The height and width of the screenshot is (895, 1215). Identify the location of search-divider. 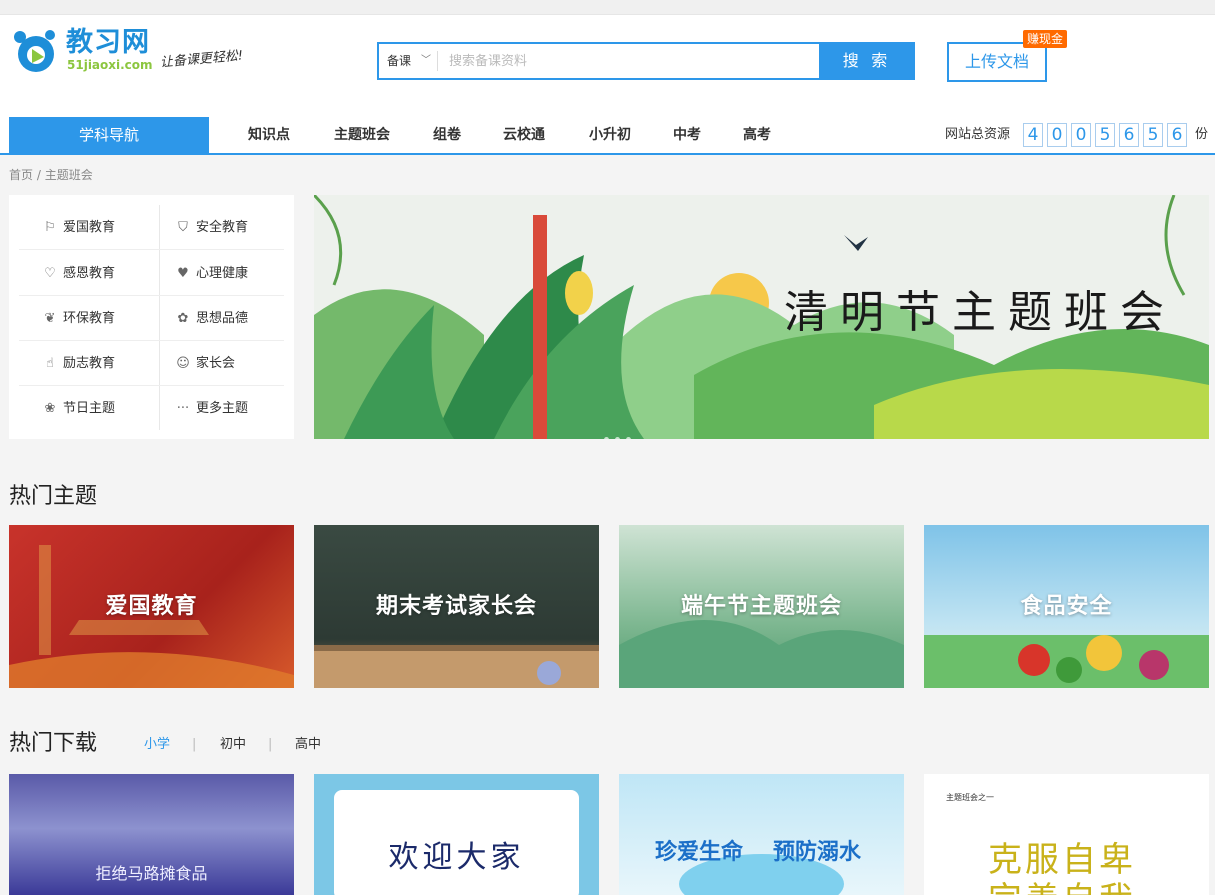
(437, 61).